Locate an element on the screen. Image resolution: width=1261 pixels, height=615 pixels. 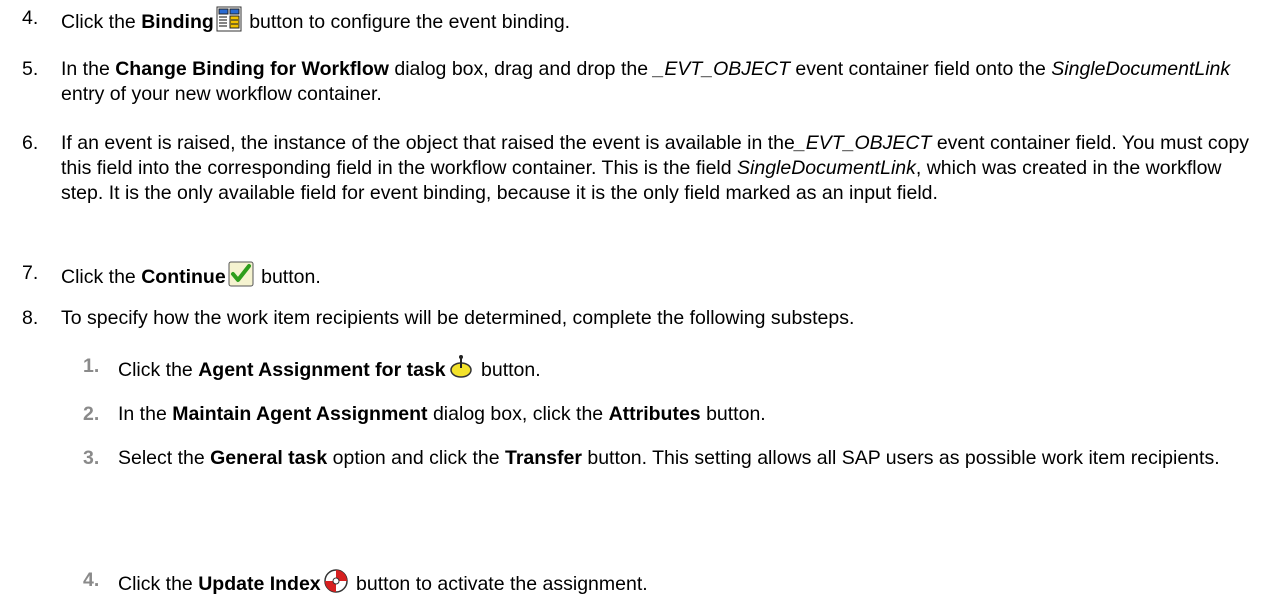
substep-number: 2. is located at coordinates (91, 414).